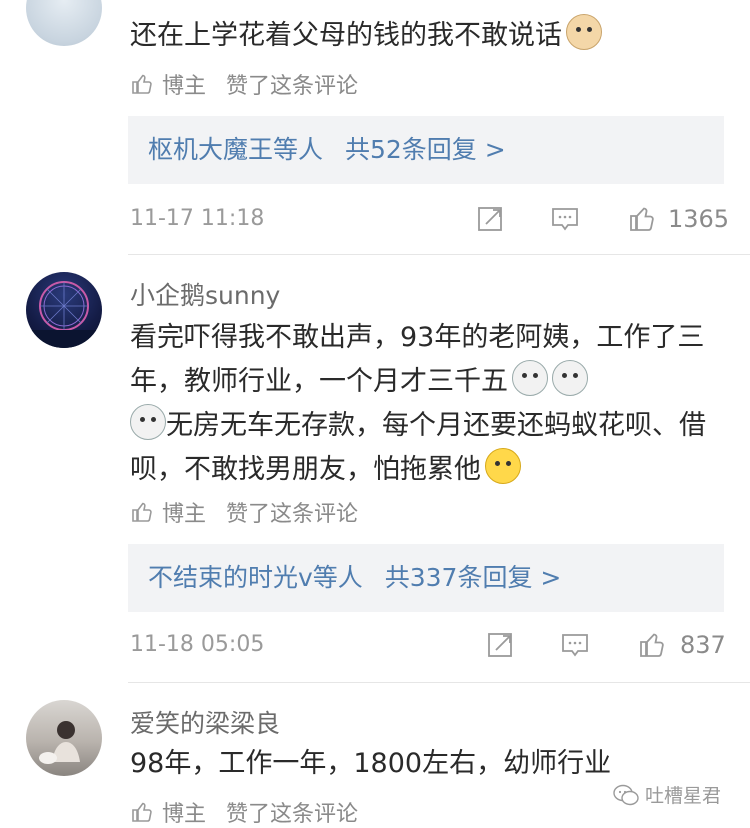 Image resolution: width=750 pixels, height=828 pixels. I want to click on replies-link: 不结束的时光v等人 共337条回复 >, so click(426, 578).